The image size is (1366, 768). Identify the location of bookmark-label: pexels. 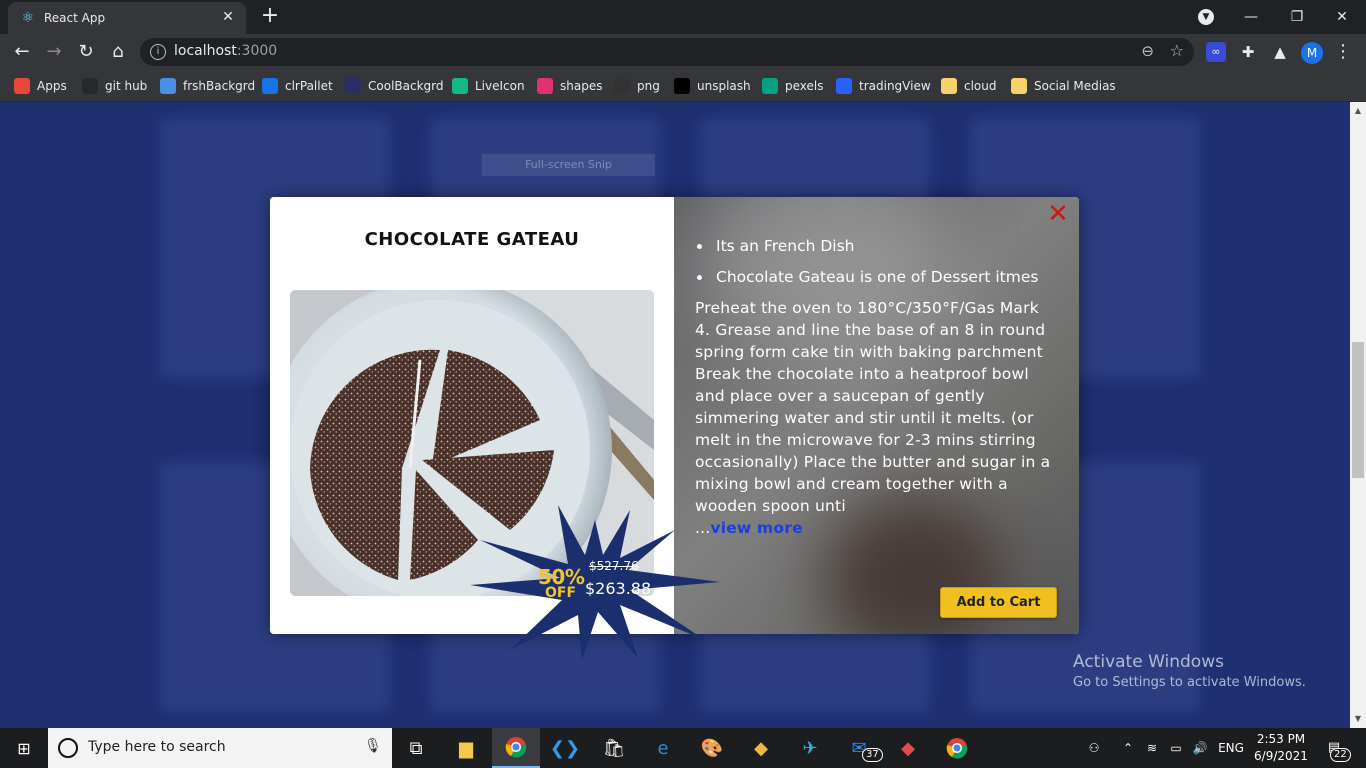
(804, 86).